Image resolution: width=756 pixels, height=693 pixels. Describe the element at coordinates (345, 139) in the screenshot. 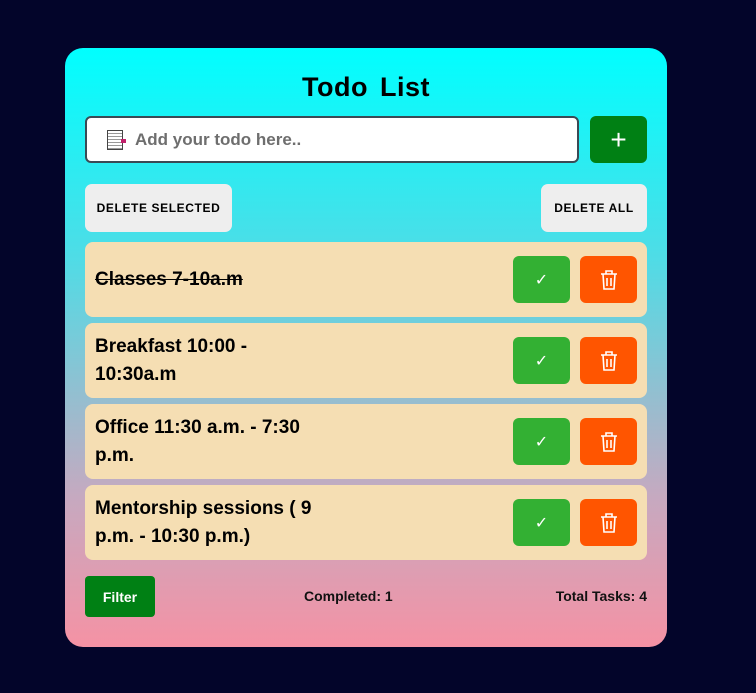

I see `todo-input` at that location.